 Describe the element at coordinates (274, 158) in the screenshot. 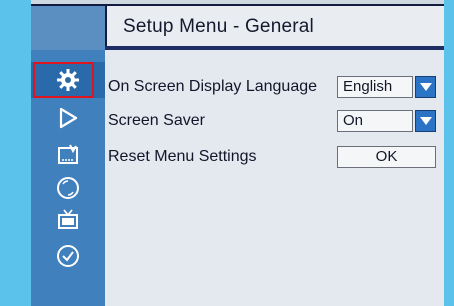

I see `setting-row-reset: Reset Menu Settings OK` at that location.